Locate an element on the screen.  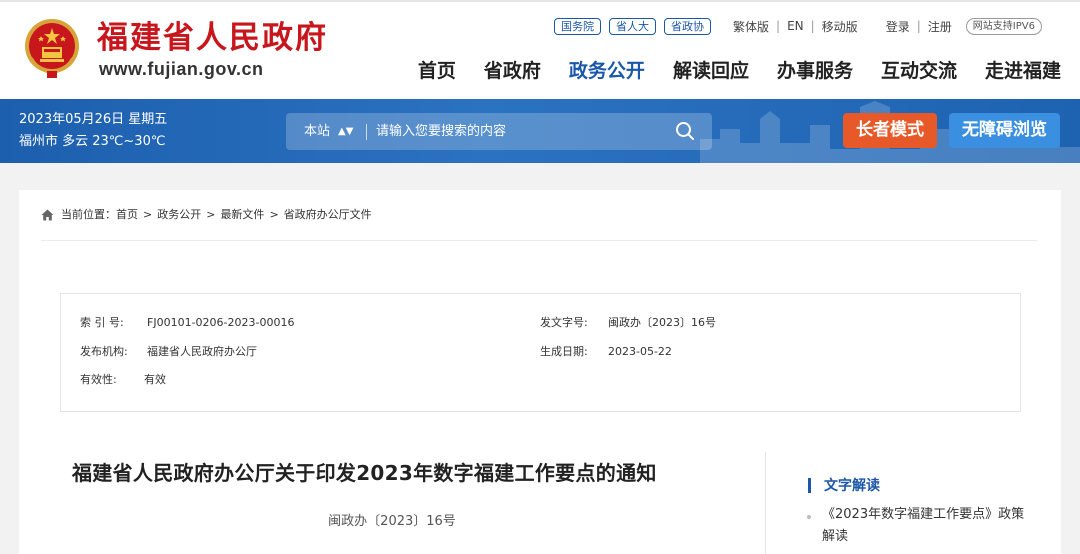
breadcrumb-latest-files: 最新文件 is located at coordinates (242, 215).